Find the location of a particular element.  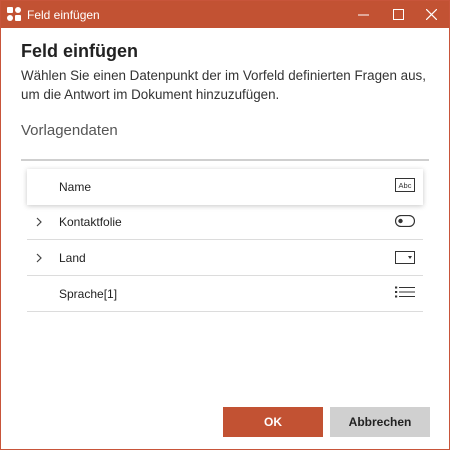

field-row-sprache: Sprache[1] is located at coordinates (225, 294).